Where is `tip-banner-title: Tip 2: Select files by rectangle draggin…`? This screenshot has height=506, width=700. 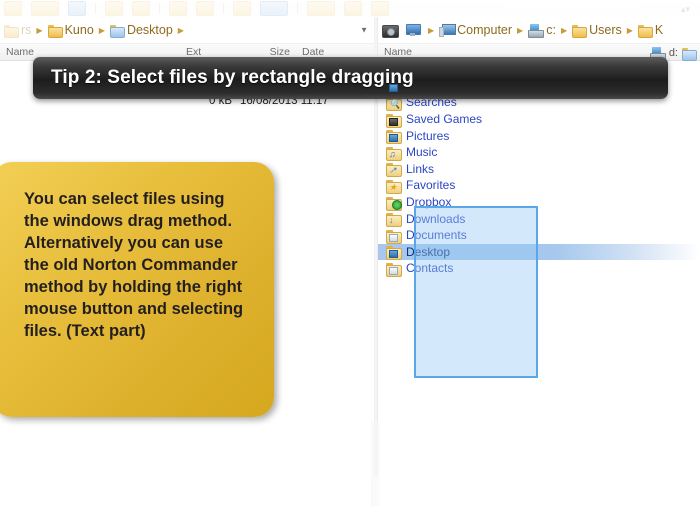
tip-banner-title: Tip 2: Select files by rectangle draggin… is located at coordinates (232, 77).